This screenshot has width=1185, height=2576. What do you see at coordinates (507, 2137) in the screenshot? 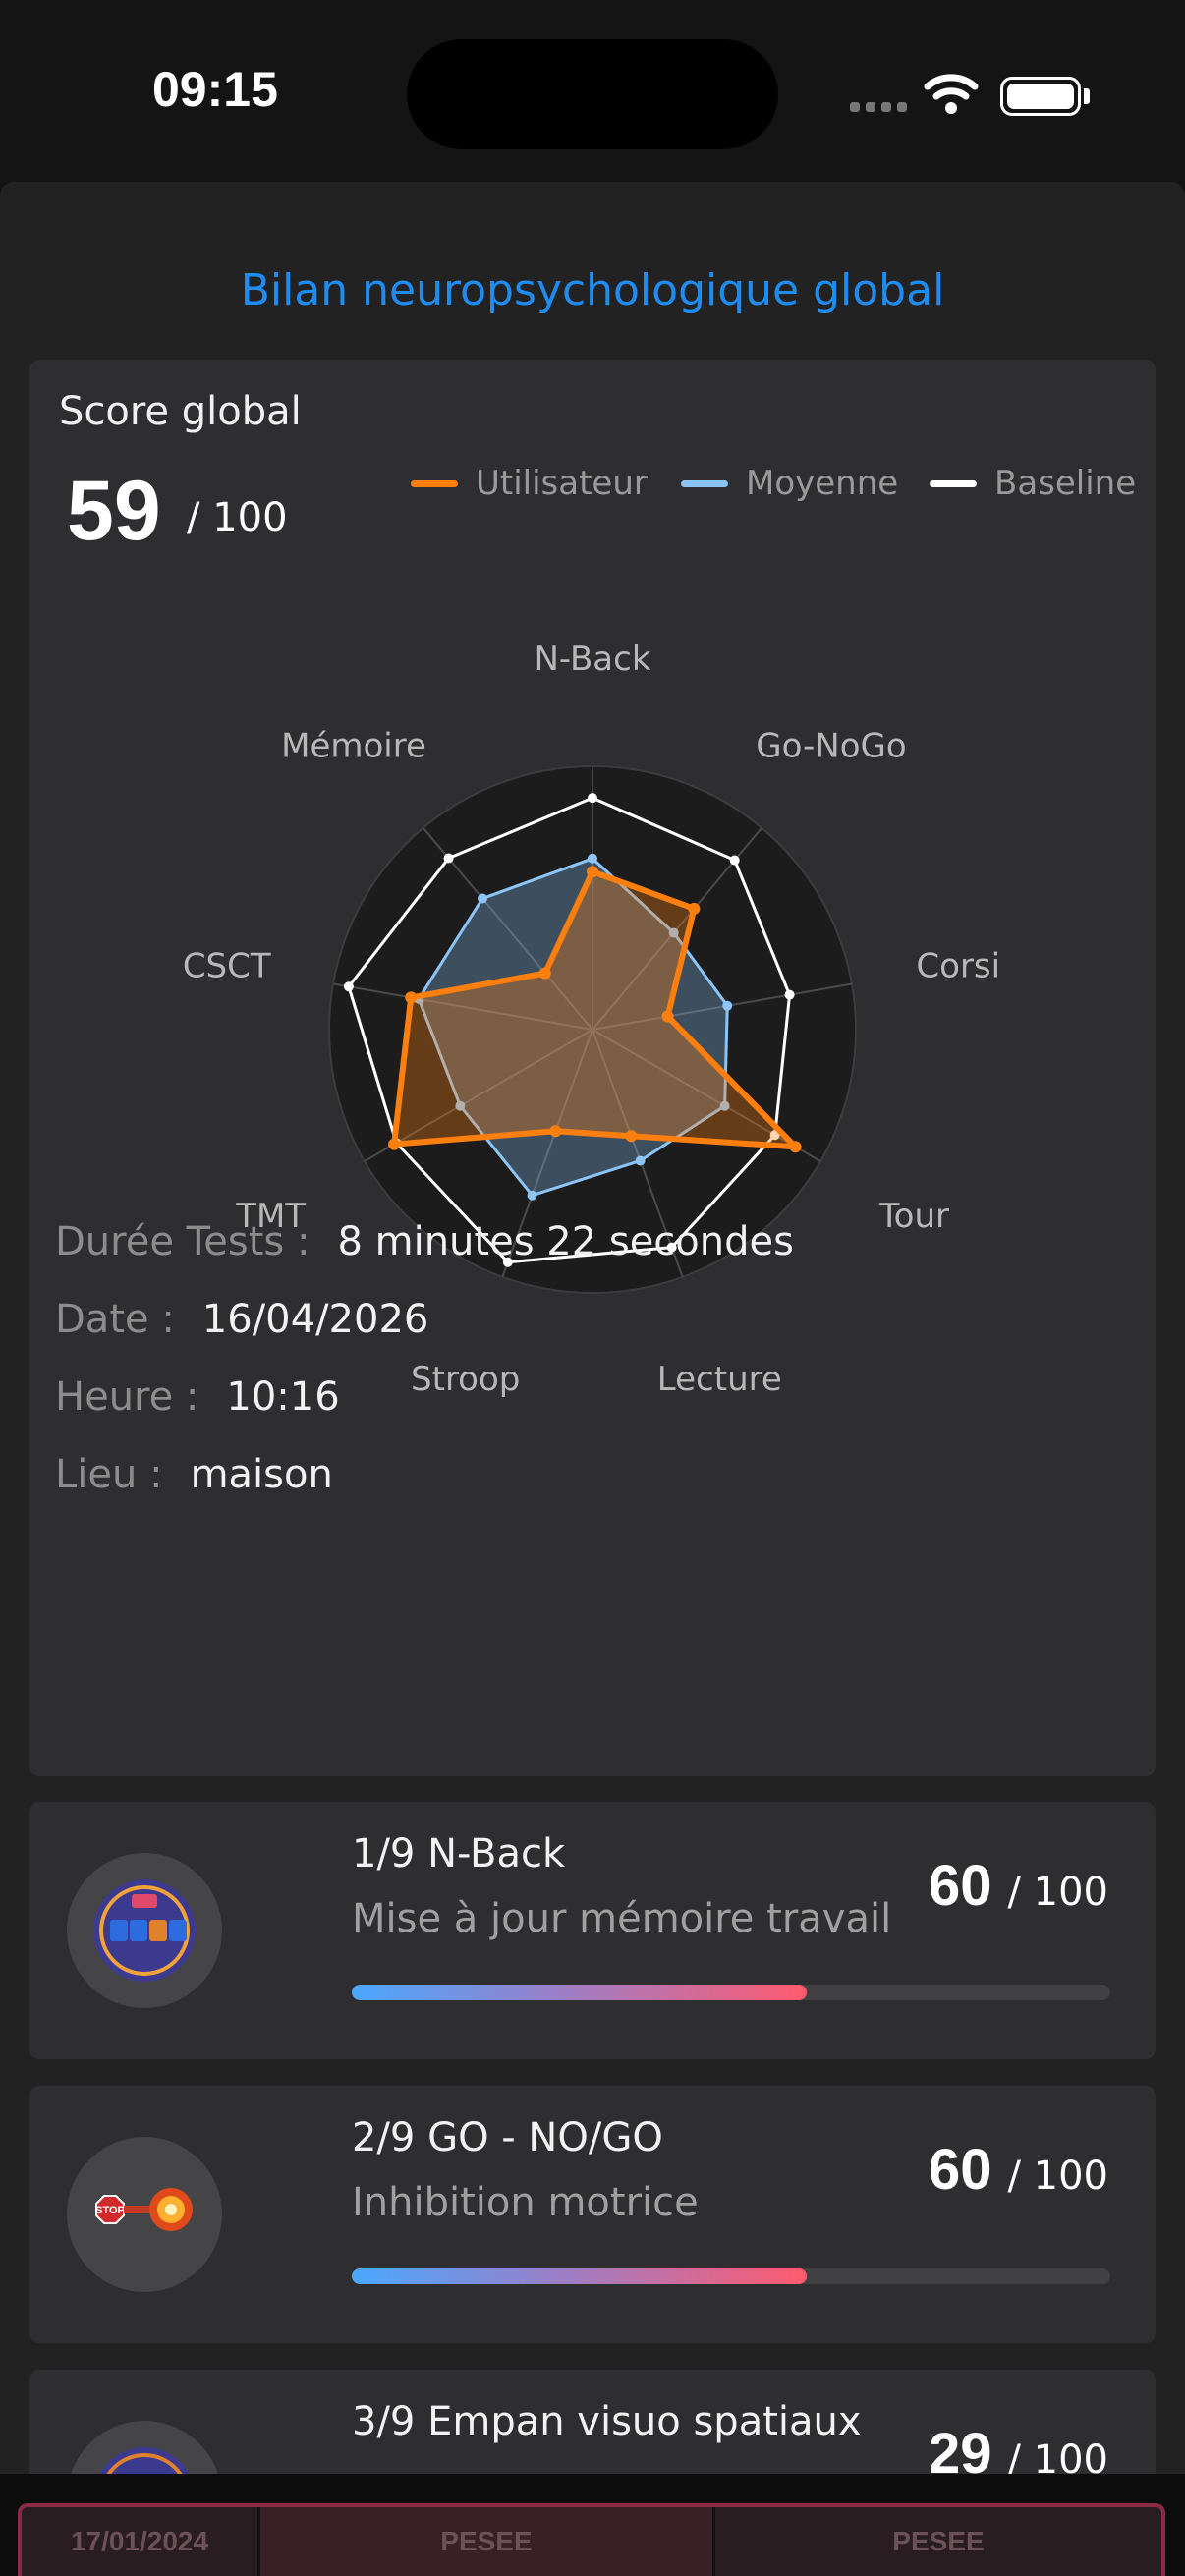
I see `test-title: 2/9 GO - NO/GO` at bounding box center [507, 2137].